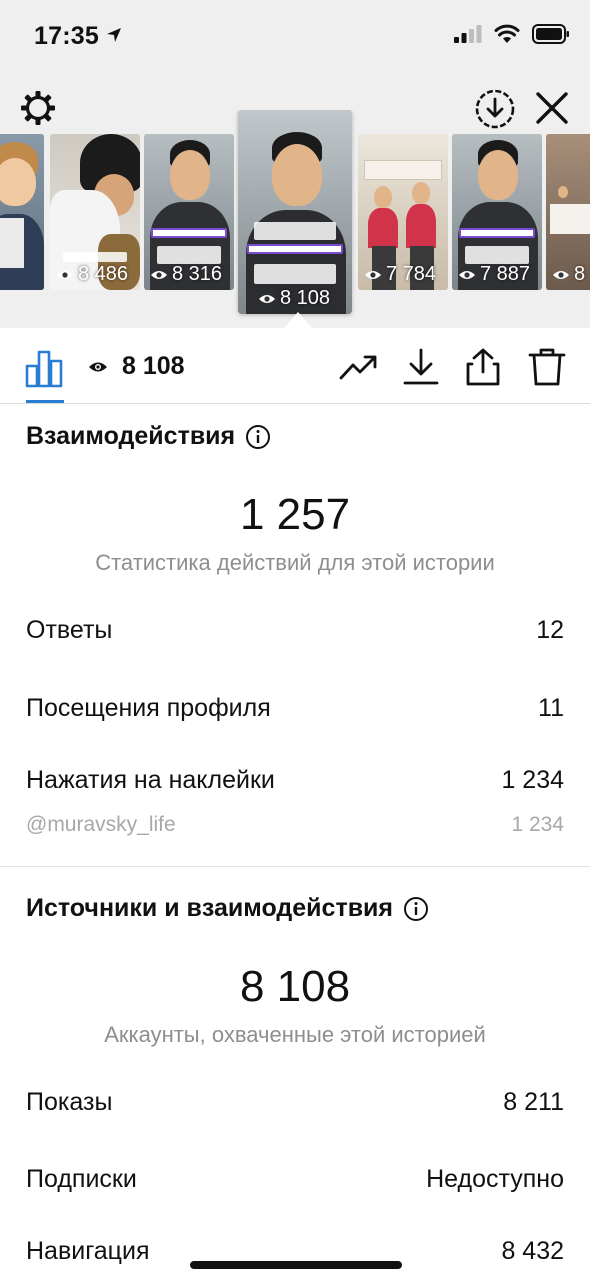 This screenshot has height=1280, width=590. Describe the element at coordinates (114, 35) in the screenshot. I see `location-arrow-icon` at that location.